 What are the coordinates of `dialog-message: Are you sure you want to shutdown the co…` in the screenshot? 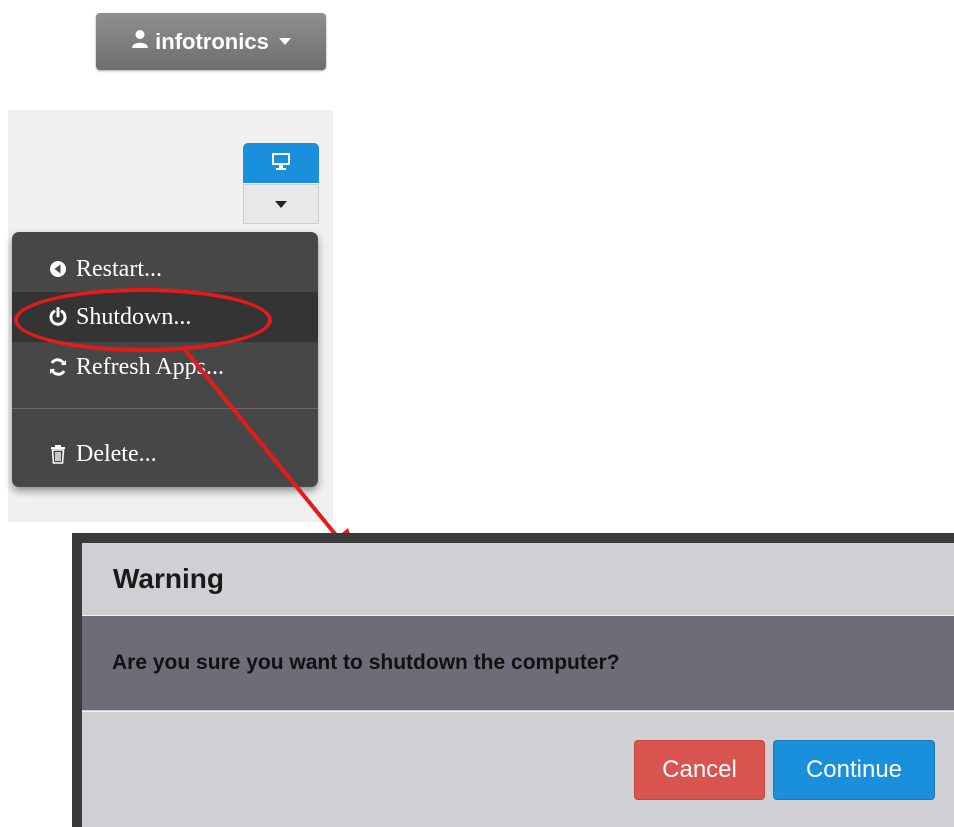 It's located at (518, 663).